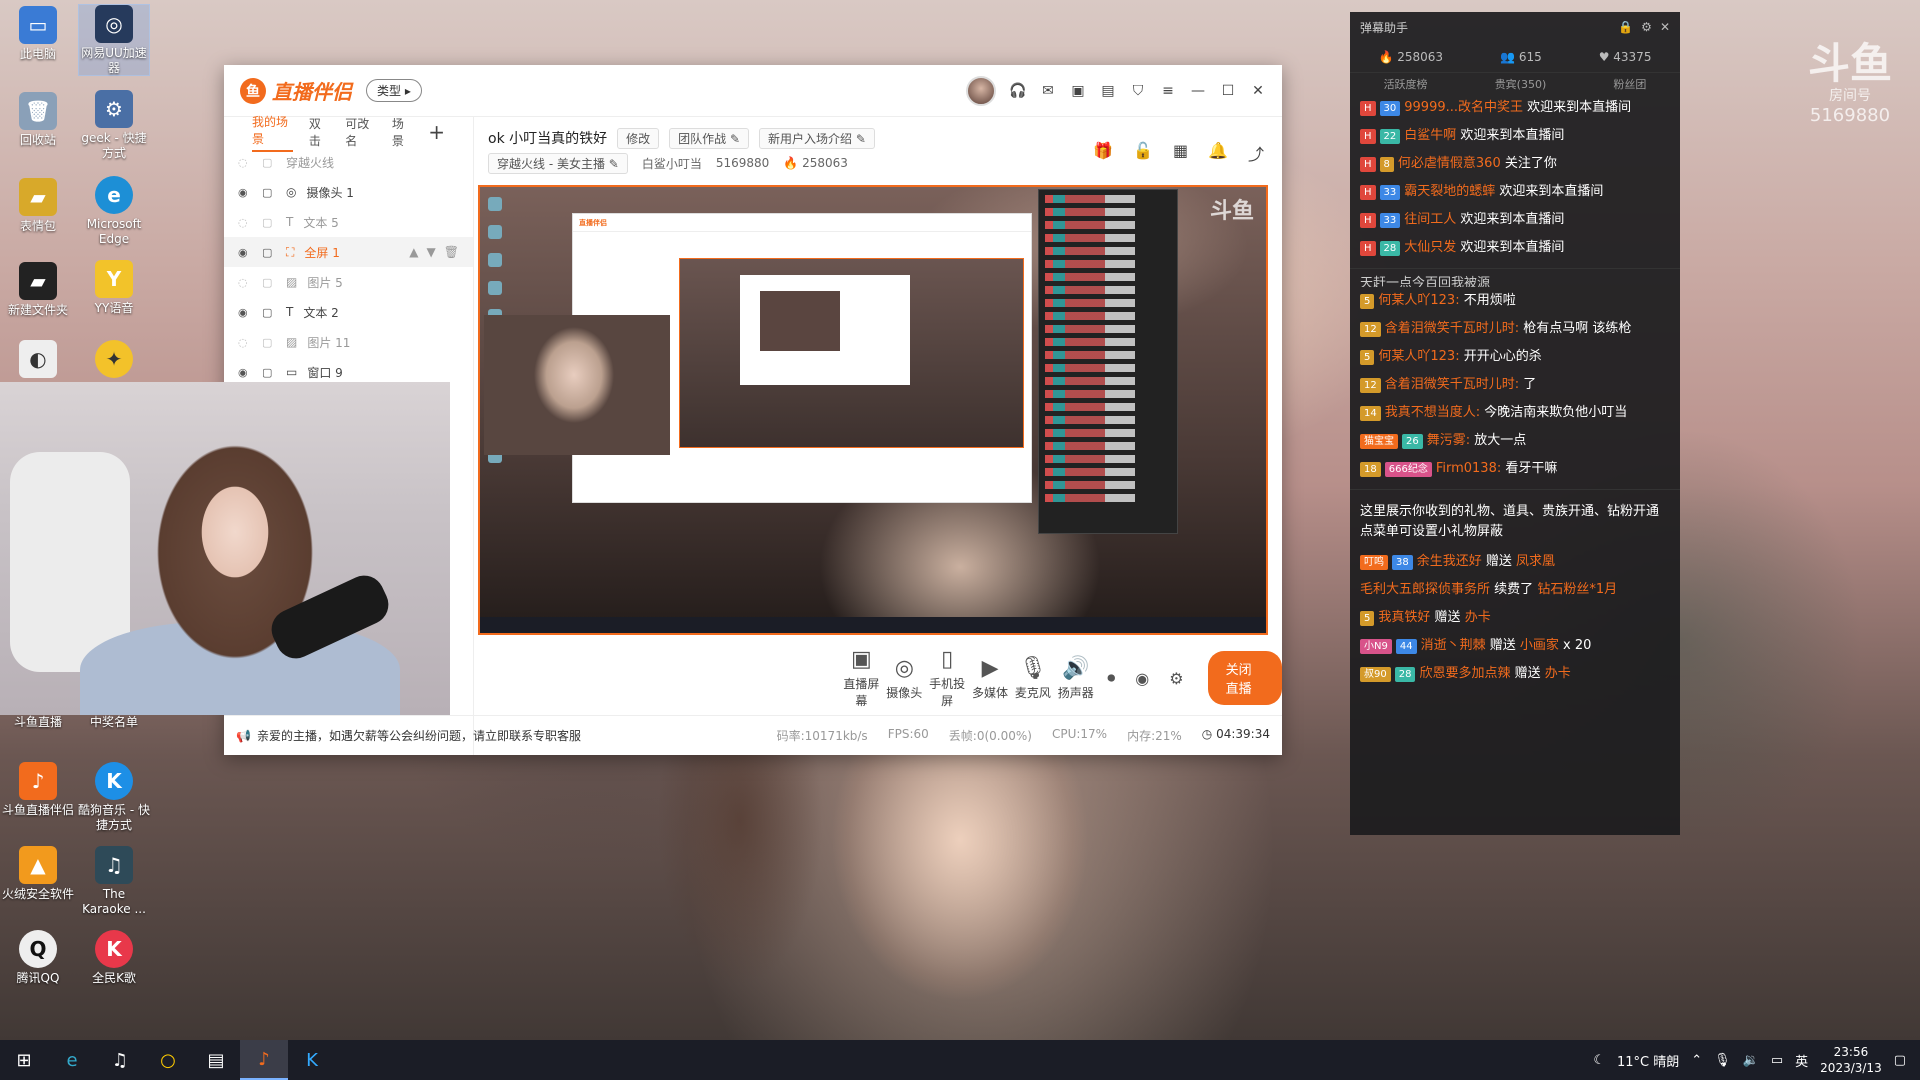 This screenshot has height=1080, width=1920. Describe the element at coordinates (1138, 91) in the screenshot. I see `shirt-icon: ⛉` at that location.